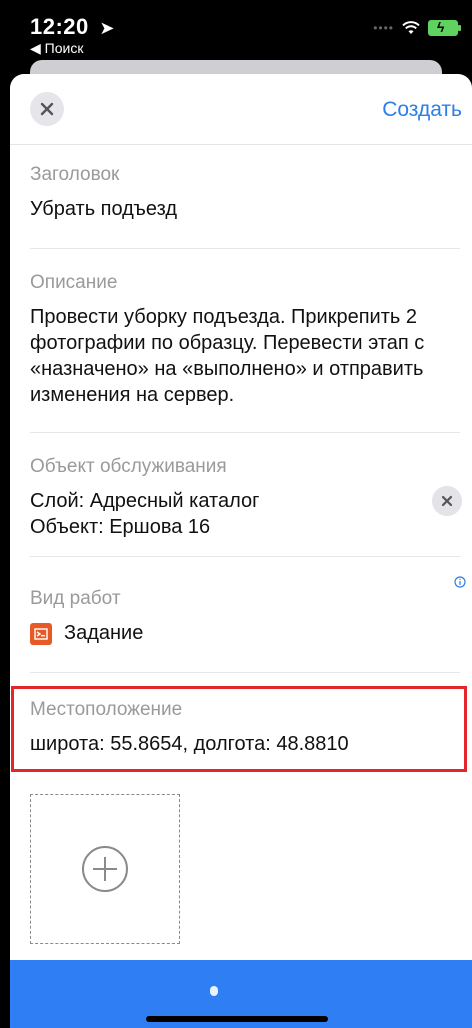  Describe the element at coordinates (237, 1019) in the screenshot. I see `home-indicator` at that location.